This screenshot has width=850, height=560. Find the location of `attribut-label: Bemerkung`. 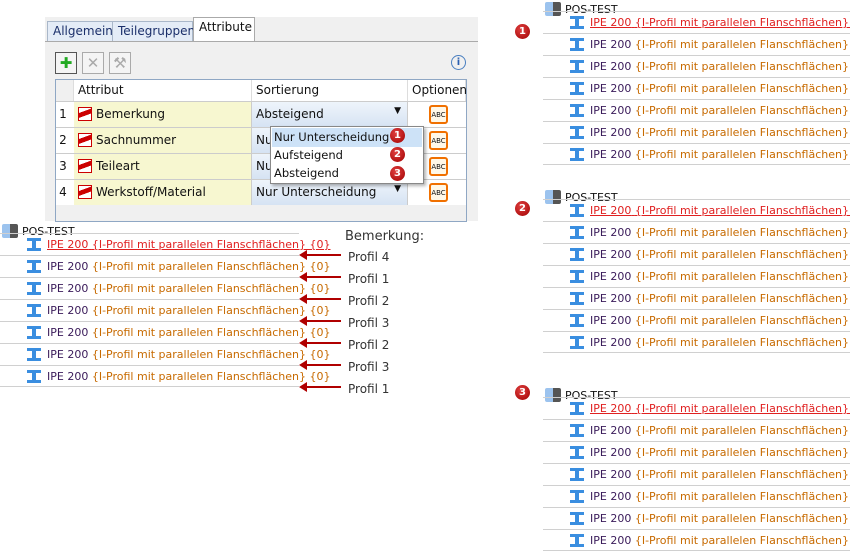

attribut-label: Bemerkung is located at coordinates (131, 114).